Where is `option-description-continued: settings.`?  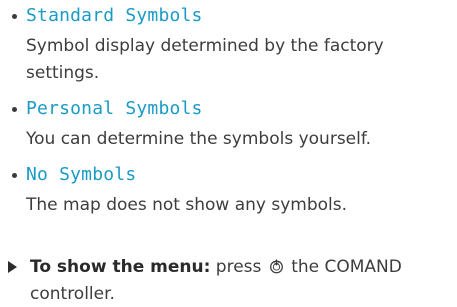
option-description-continued: settings. is located at coordinates (63, 73).